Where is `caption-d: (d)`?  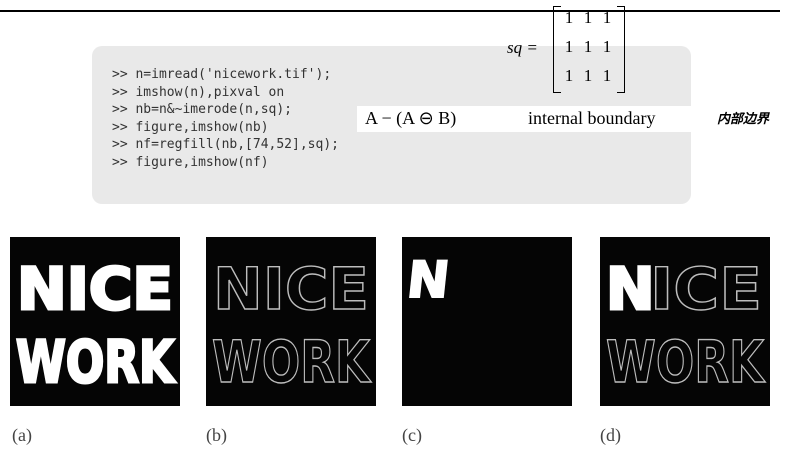 caption-d: (d) is located at coordinates (610, 435).